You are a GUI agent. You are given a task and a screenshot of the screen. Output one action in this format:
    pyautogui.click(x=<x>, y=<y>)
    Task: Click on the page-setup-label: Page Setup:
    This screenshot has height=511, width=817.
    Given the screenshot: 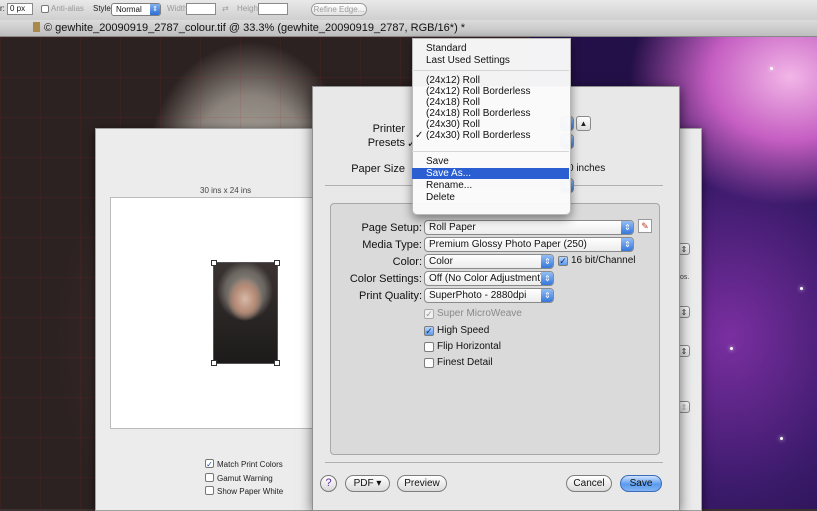 What is the action you would take?
    pyautogui.click(x=391, y=228)
    